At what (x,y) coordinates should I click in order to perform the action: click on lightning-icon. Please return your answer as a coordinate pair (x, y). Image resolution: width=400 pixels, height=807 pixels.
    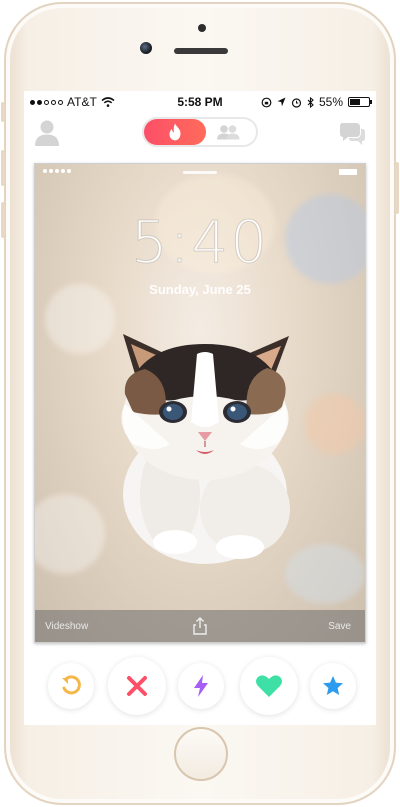
    Looking at the image, I should click on (201, 686).